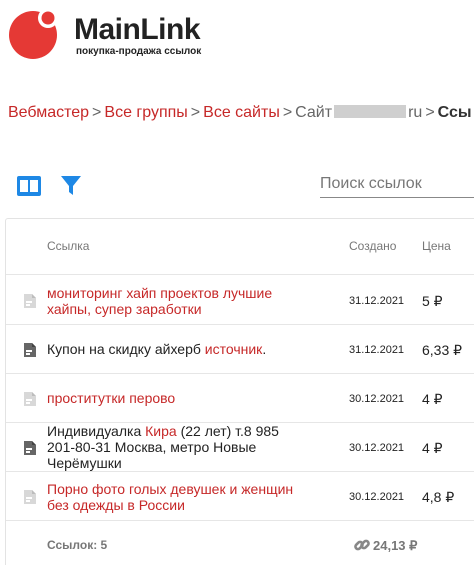 The image size is (474, 565). Describe the element at coordinates (395, 545) in the screenshot. I see `links-total-price: 24,13 ₽` at that location.